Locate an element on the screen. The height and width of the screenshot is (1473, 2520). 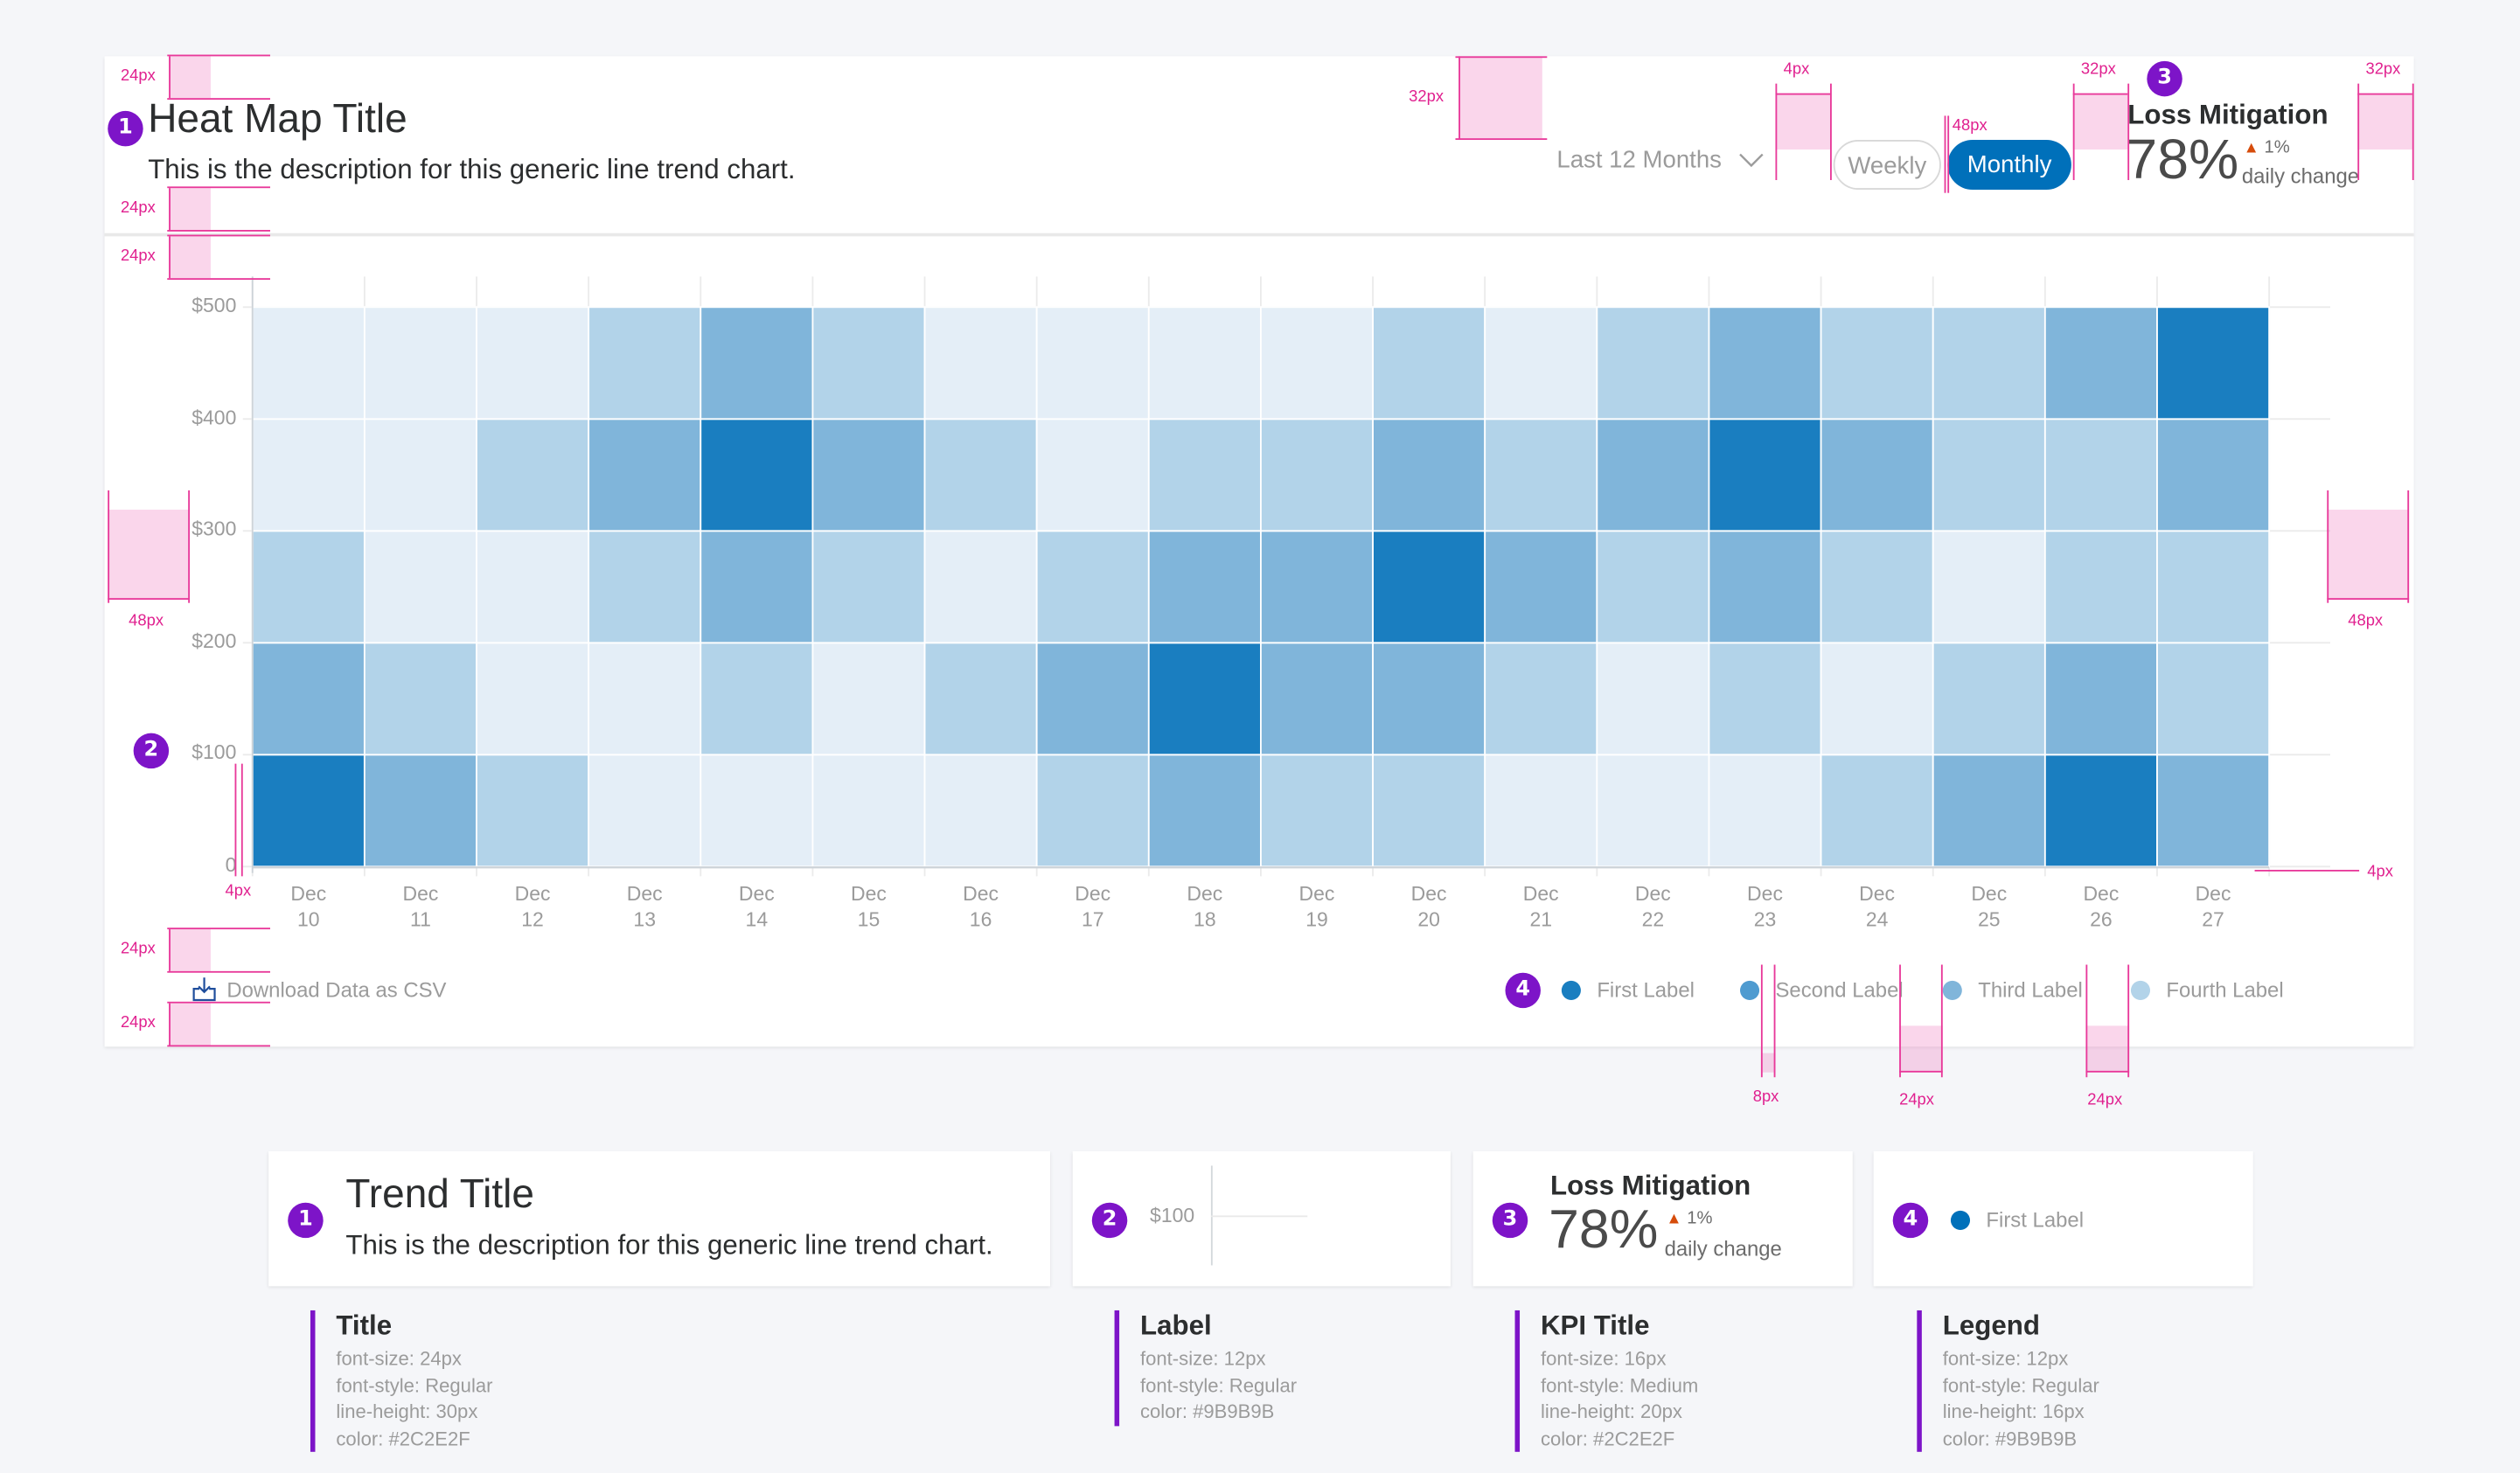
x-tick-day: 19 is located at coordinates (1316, 919).